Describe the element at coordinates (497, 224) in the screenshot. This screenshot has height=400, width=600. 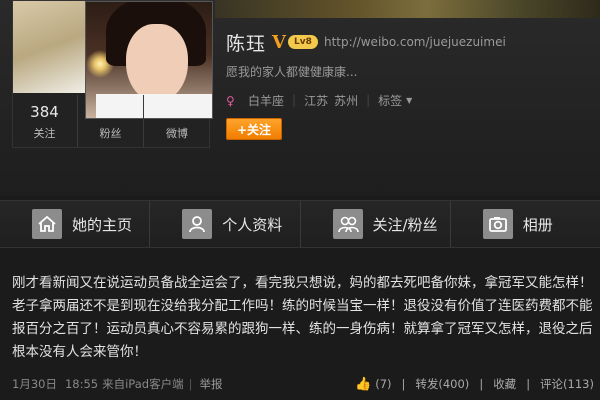
I see `camera-icon` at that location.